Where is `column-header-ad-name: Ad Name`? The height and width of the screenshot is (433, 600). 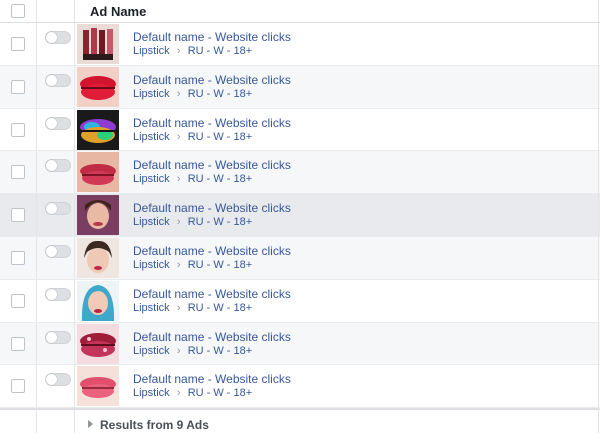
column-header-ad-name: Ad Name is located at coordinates (118, 11).